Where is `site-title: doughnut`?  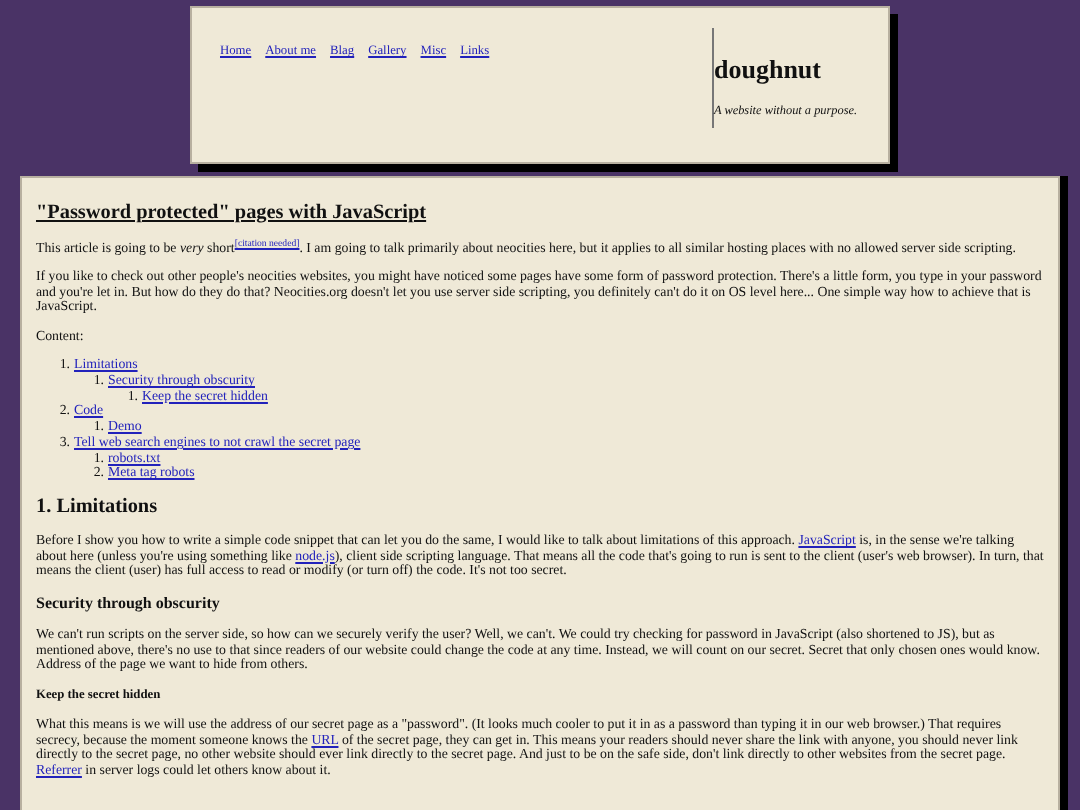
site-title: doughnut is located at coordinates (768, 70).